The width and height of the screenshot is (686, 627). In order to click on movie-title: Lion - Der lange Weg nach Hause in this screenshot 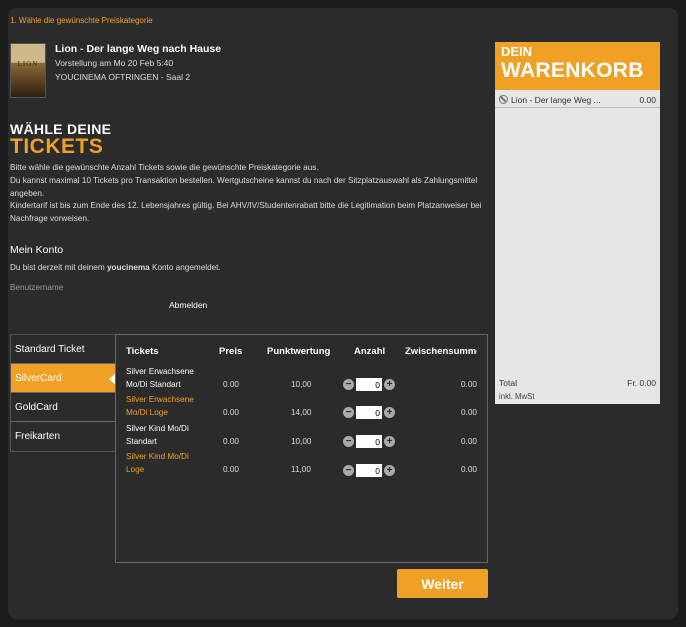, I will do `click(138, 49)`.